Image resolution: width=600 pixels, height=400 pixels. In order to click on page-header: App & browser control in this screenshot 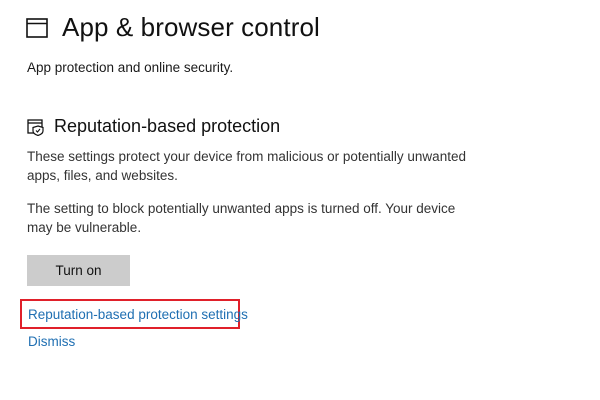, I will do `click(173, 27)`.